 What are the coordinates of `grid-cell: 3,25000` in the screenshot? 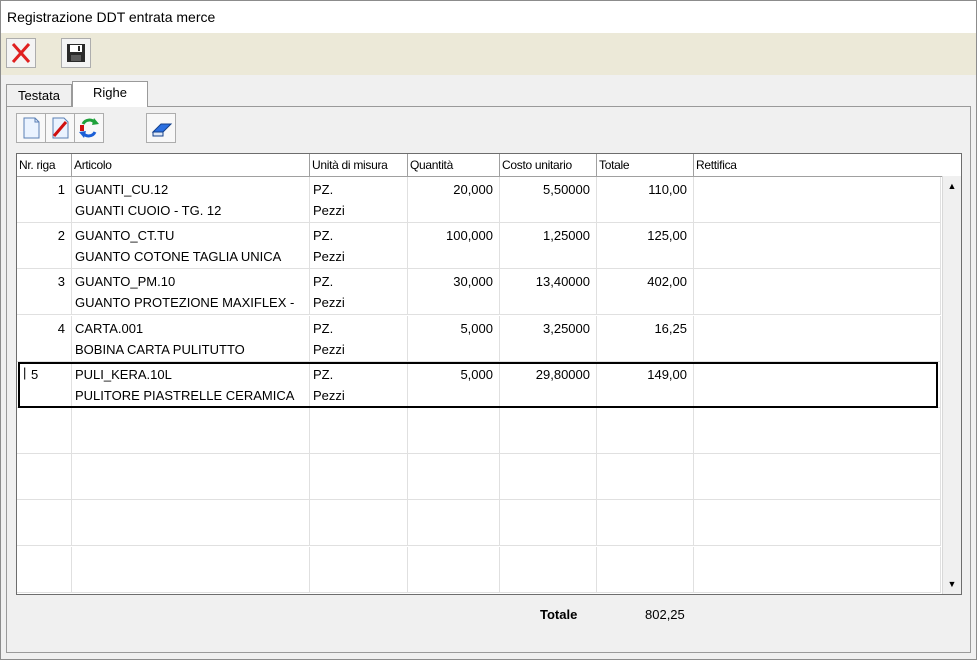 It's located at (548, 338).